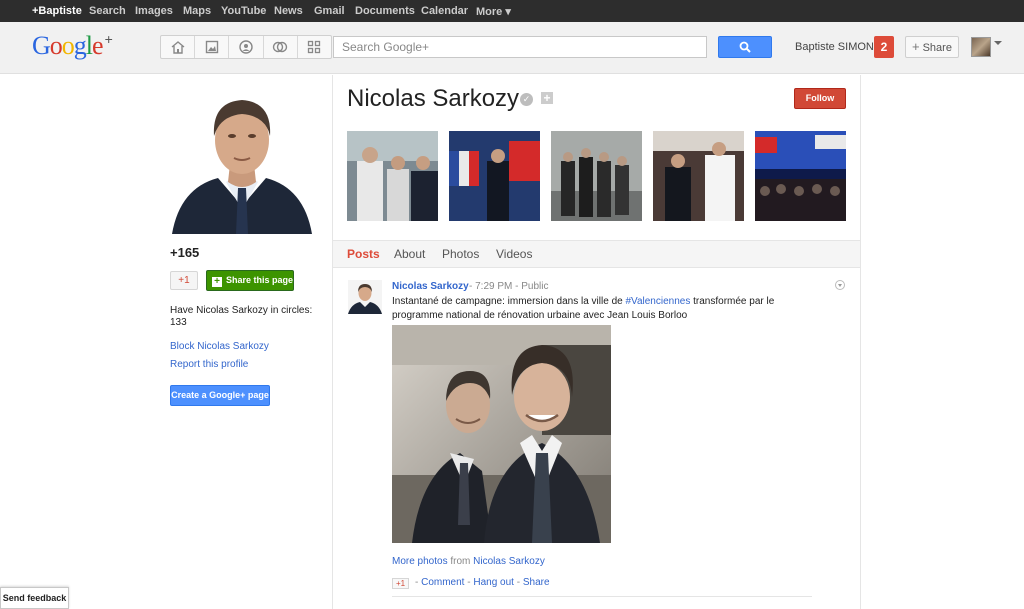 This screenshot has width=1024, height=609. I want to click on share-this-page-label: Share this page, so click(260, 280).